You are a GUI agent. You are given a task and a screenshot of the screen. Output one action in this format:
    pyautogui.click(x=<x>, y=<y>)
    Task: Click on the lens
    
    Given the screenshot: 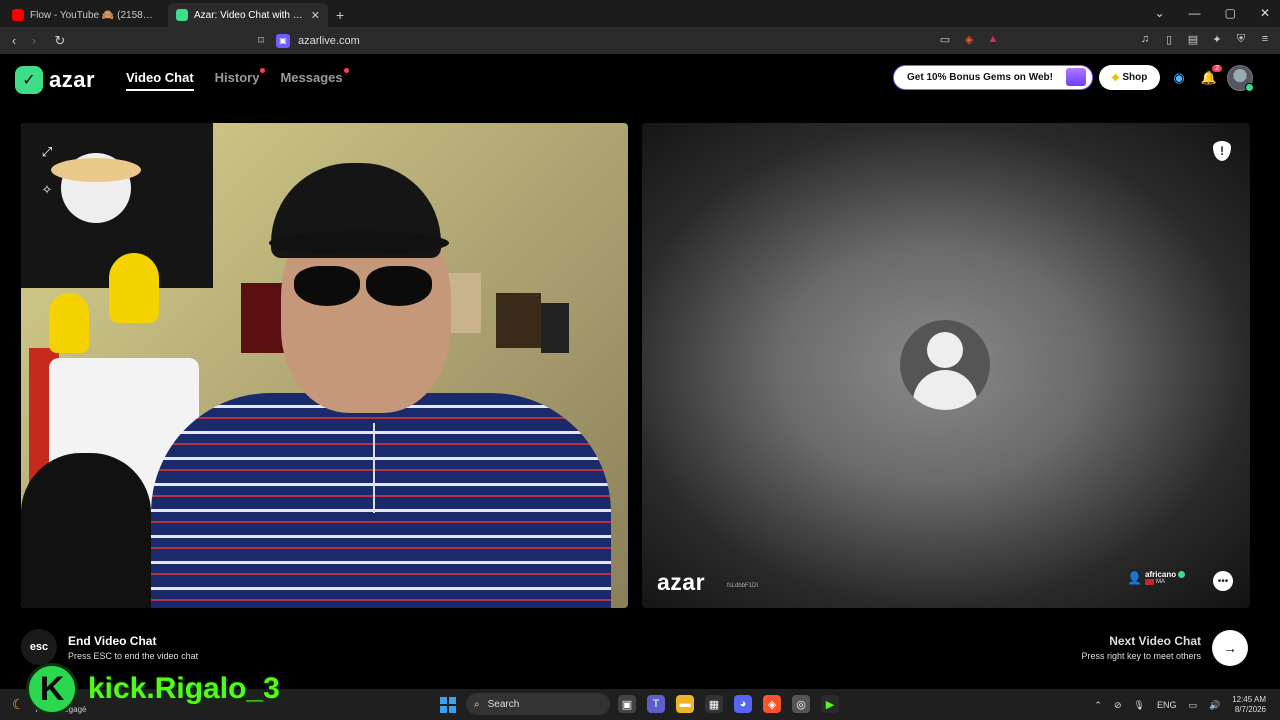 What is the action you would take?
    pyautogui.click(x=399, y=286)
    